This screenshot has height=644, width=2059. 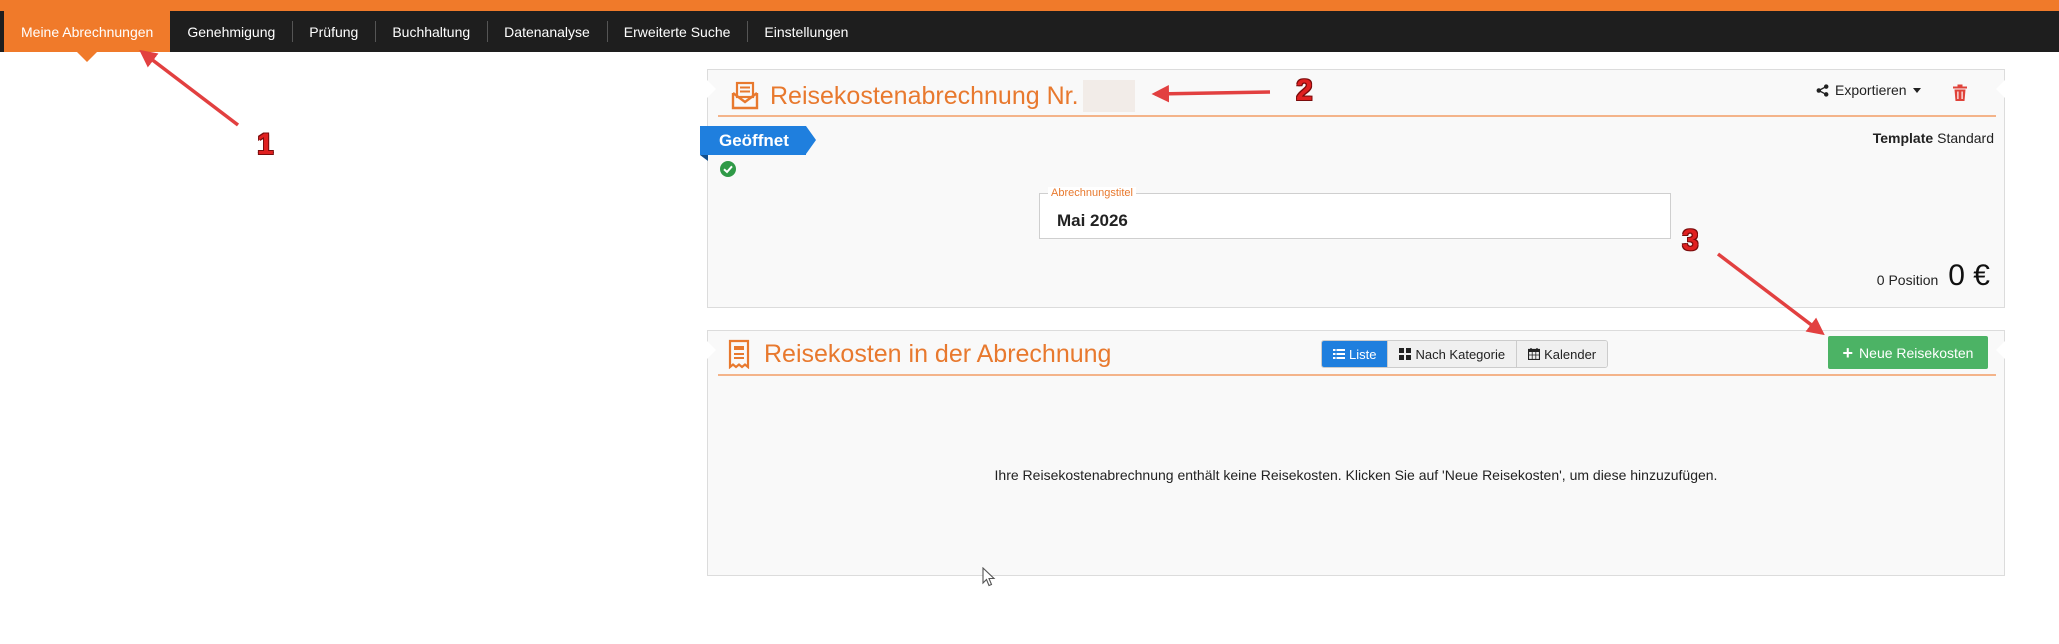 I want to click on expenses-divider, so click(x=1357, y=375).